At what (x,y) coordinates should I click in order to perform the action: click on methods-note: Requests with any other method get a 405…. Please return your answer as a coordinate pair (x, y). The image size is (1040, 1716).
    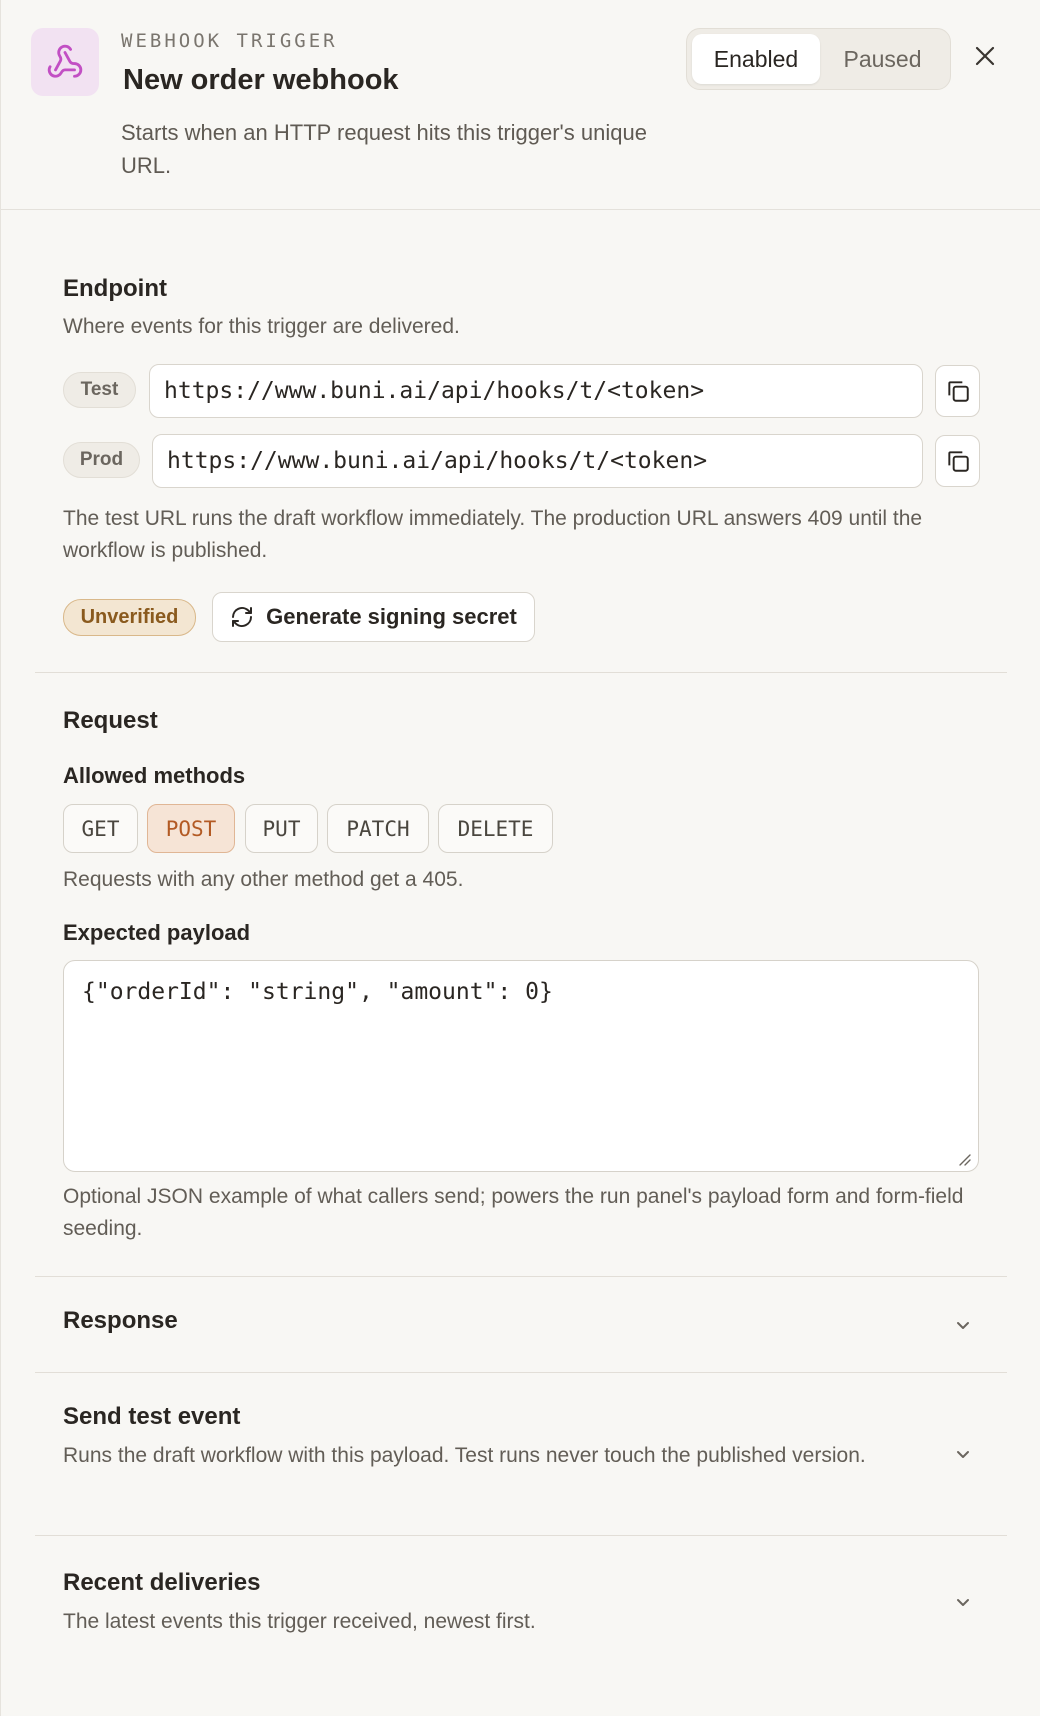
    Looking at the image, I should click on (263, 879).